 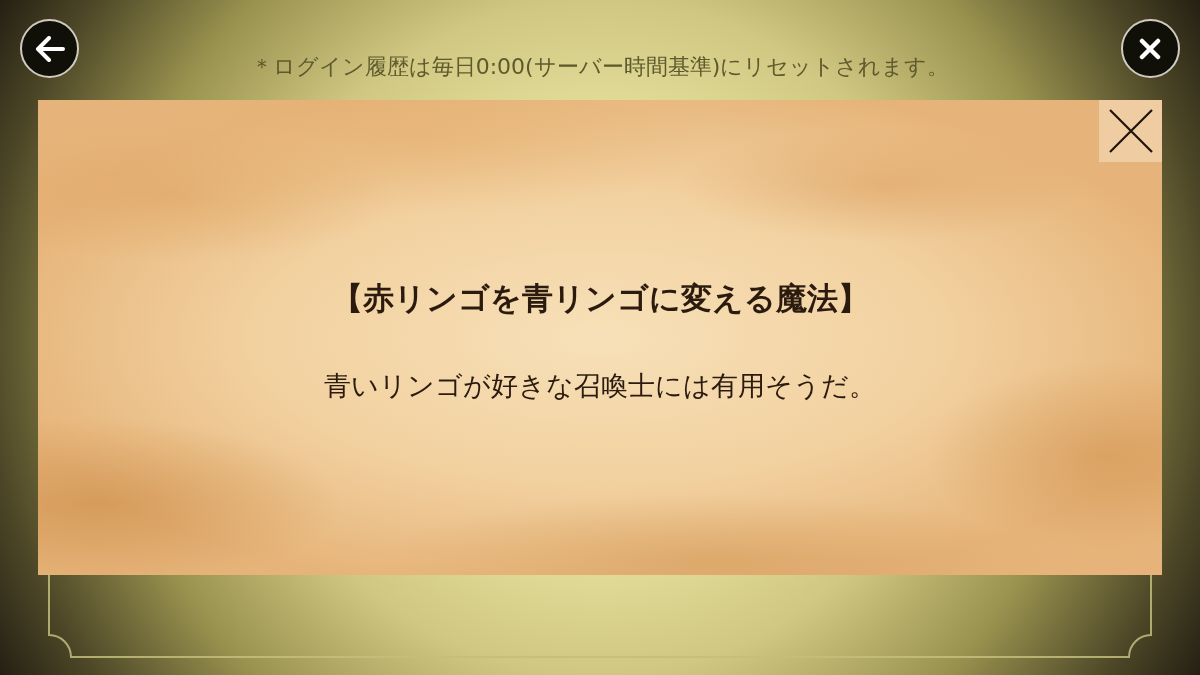 I want to click on notice-text: ＊ログイン履歴は毎日0:00(サーバー時間基準)にリセットされます。, so click(x=600, y=66).